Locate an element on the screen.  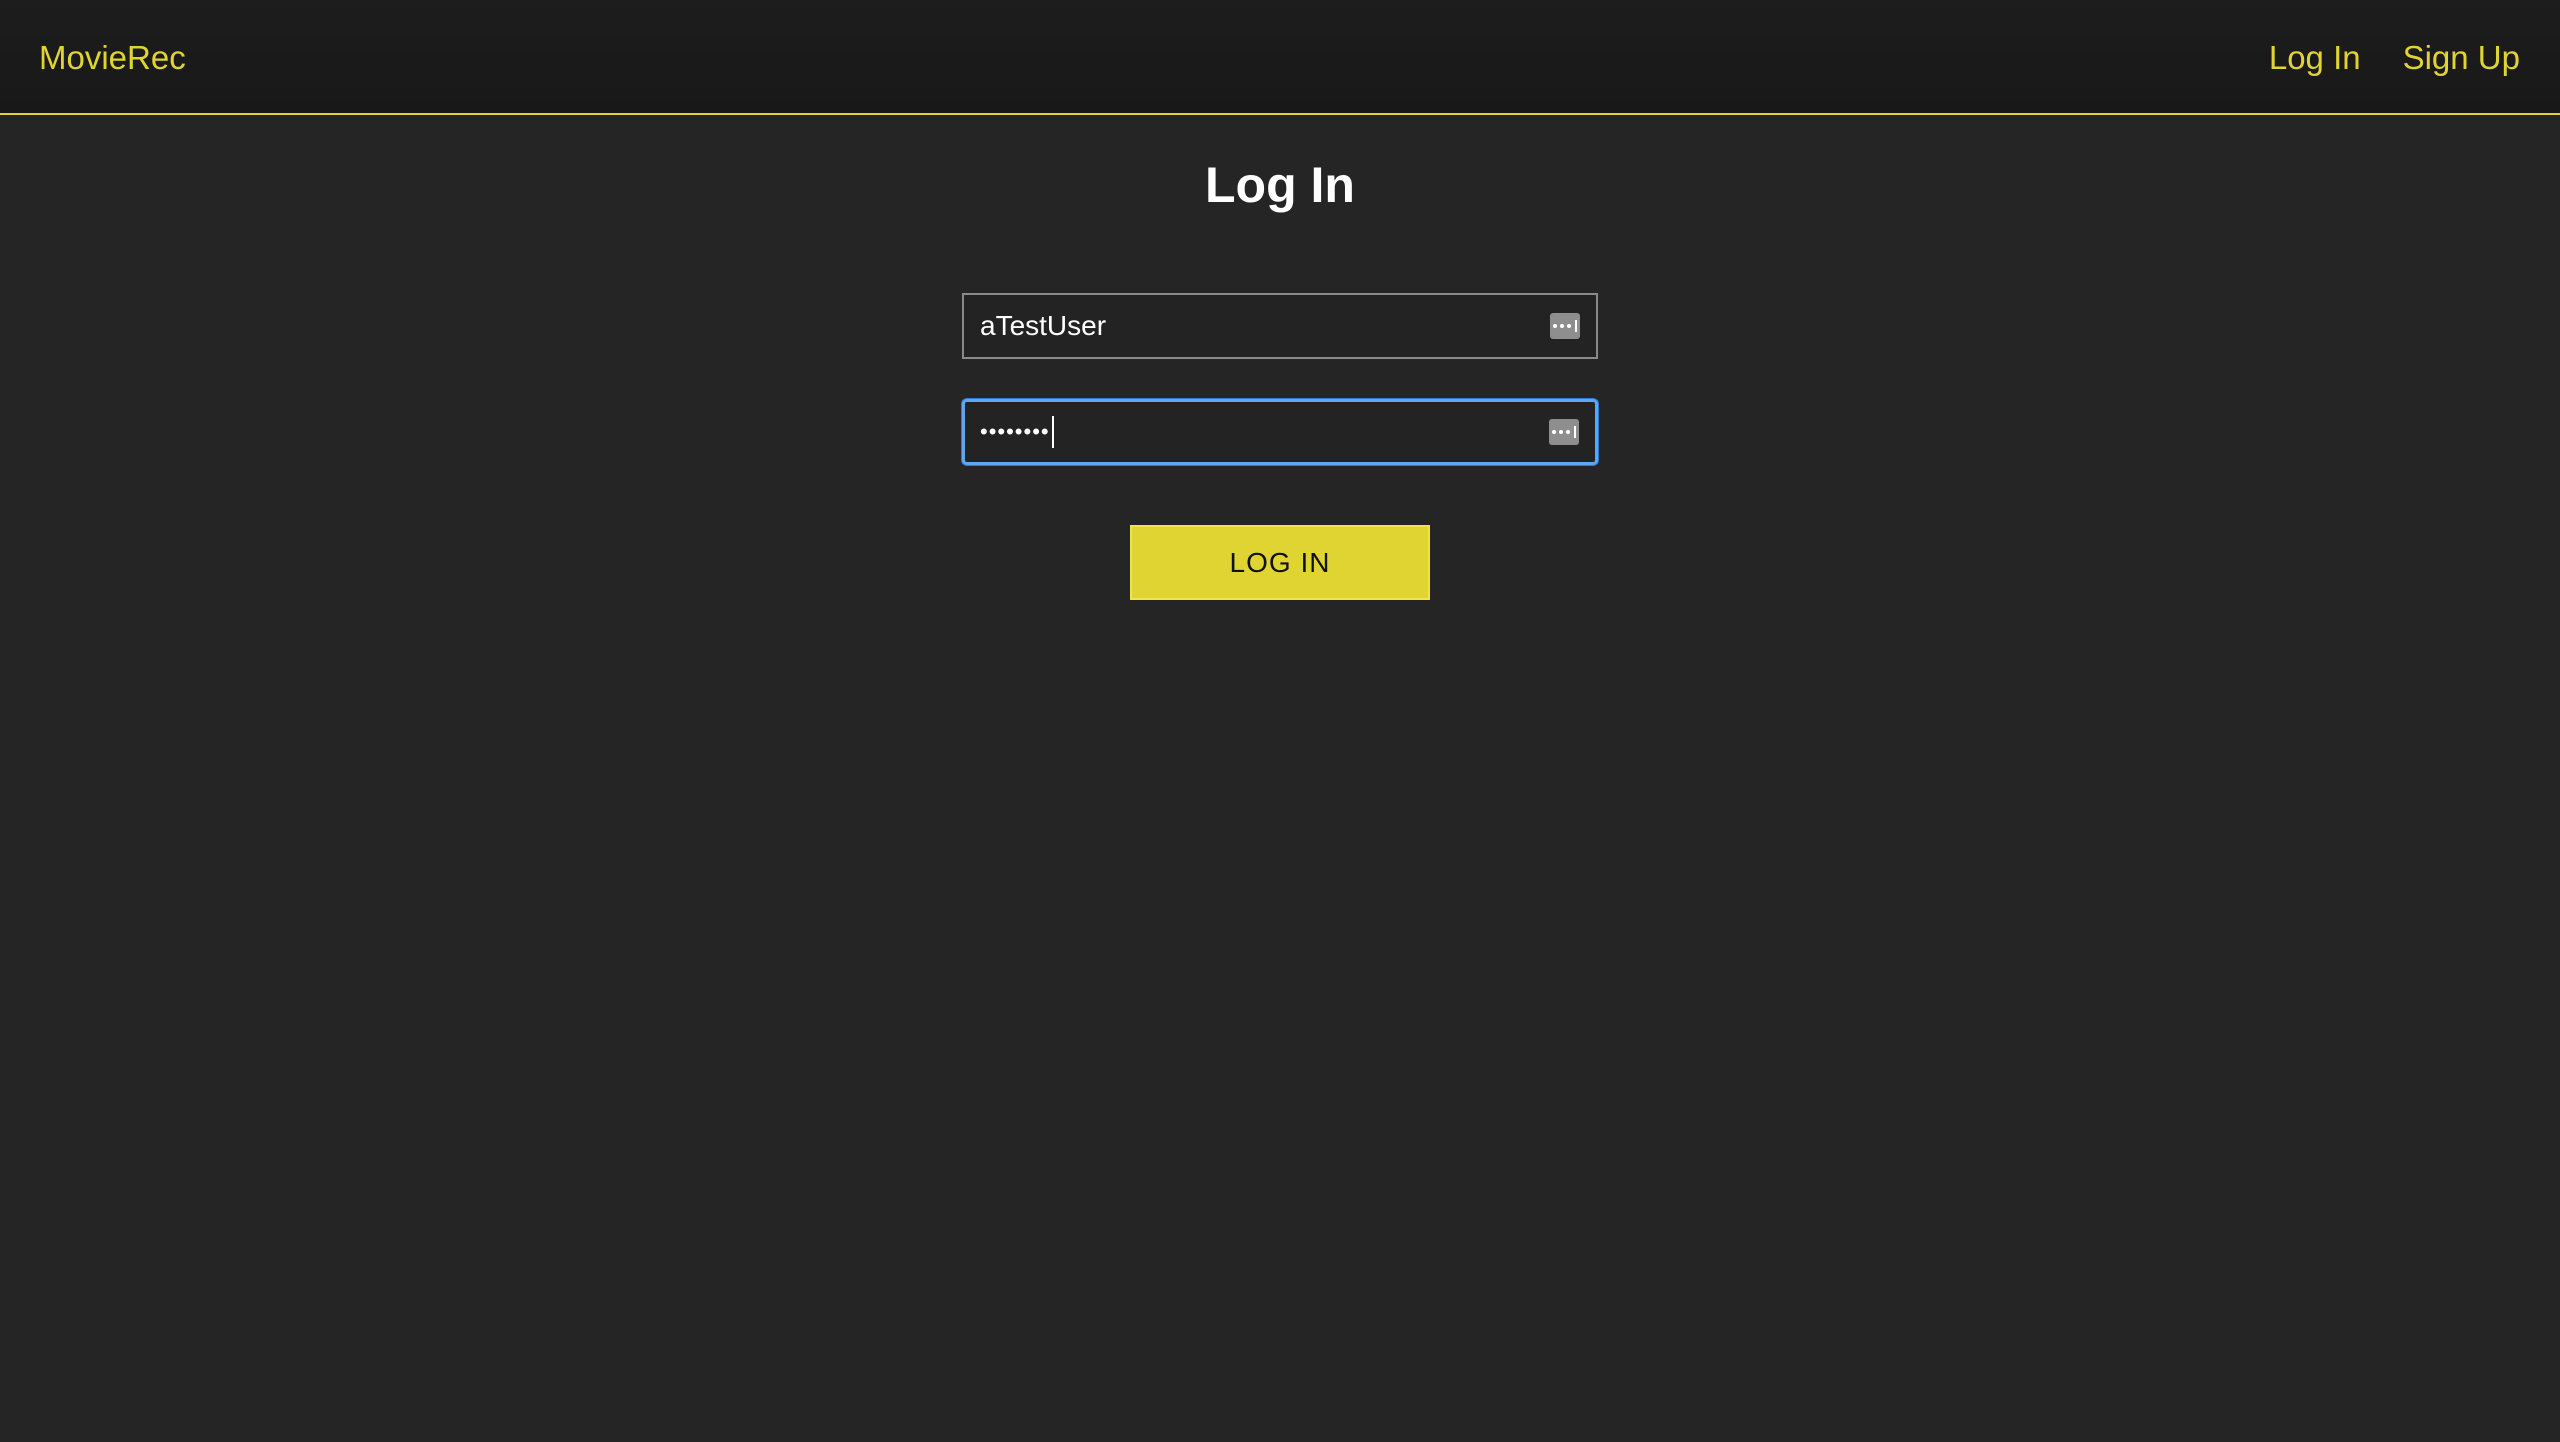
password-input: •••••••• is located at coordinates (1280, 432).